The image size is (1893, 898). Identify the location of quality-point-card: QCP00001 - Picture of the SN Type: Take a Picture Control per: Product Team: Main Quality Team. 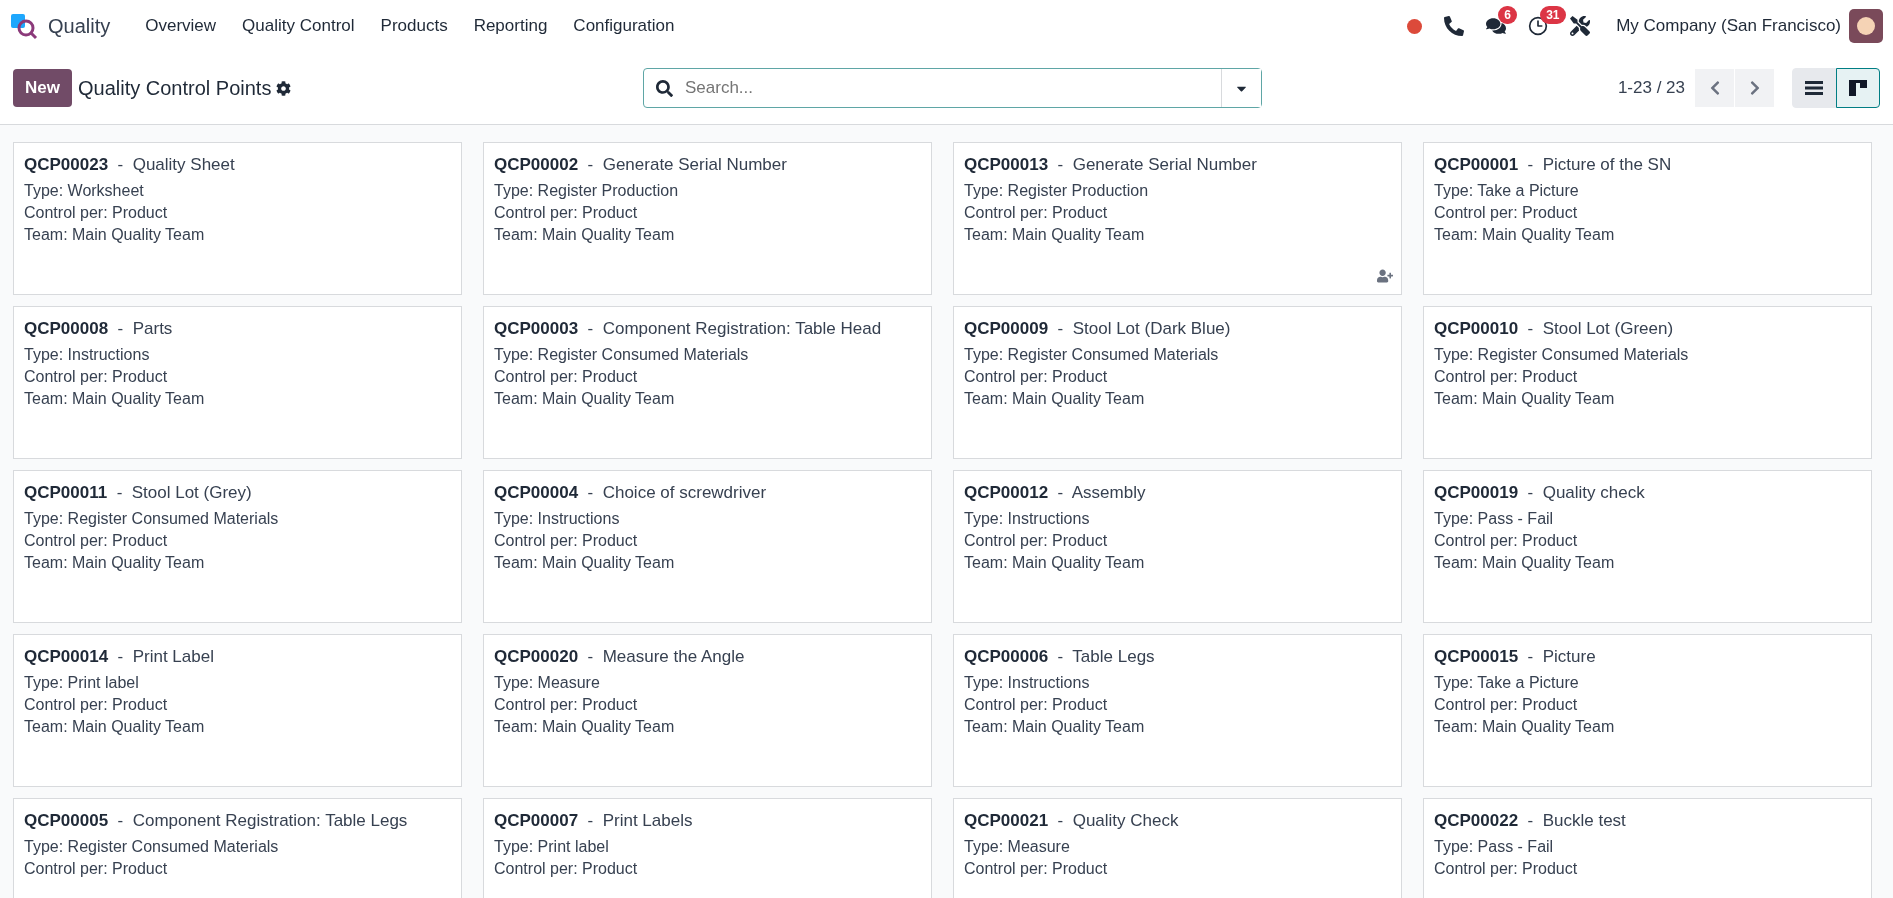
(1647, 218).